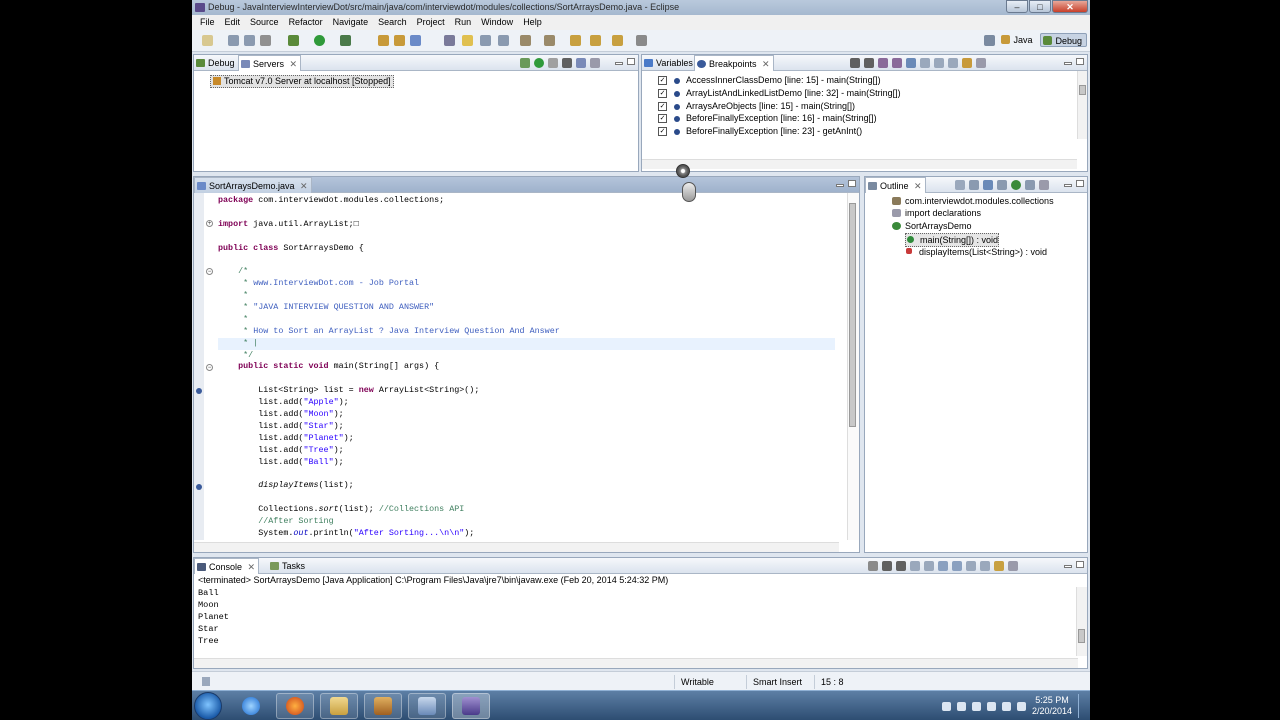  What do you see at coordinates (634, 617) in the screenshot?
I see `console-output: Ball Moon Planet Star Tree` at bounding box center [634, 617].